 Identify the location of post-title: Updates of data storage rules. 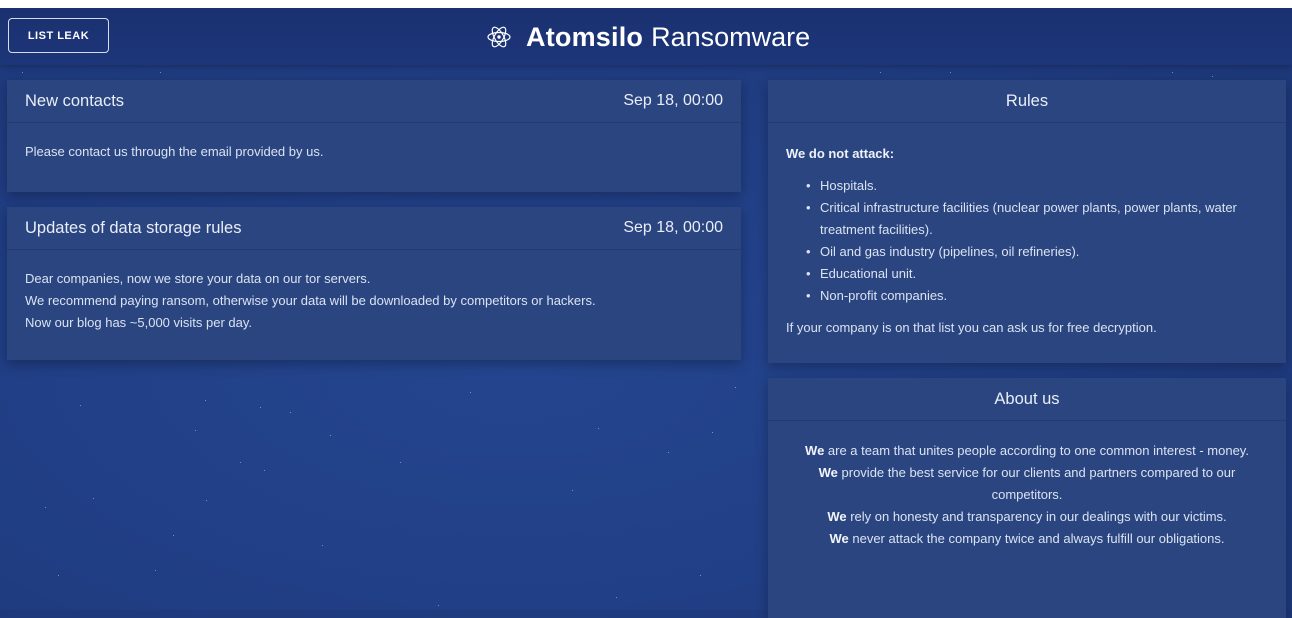
(133, 228).